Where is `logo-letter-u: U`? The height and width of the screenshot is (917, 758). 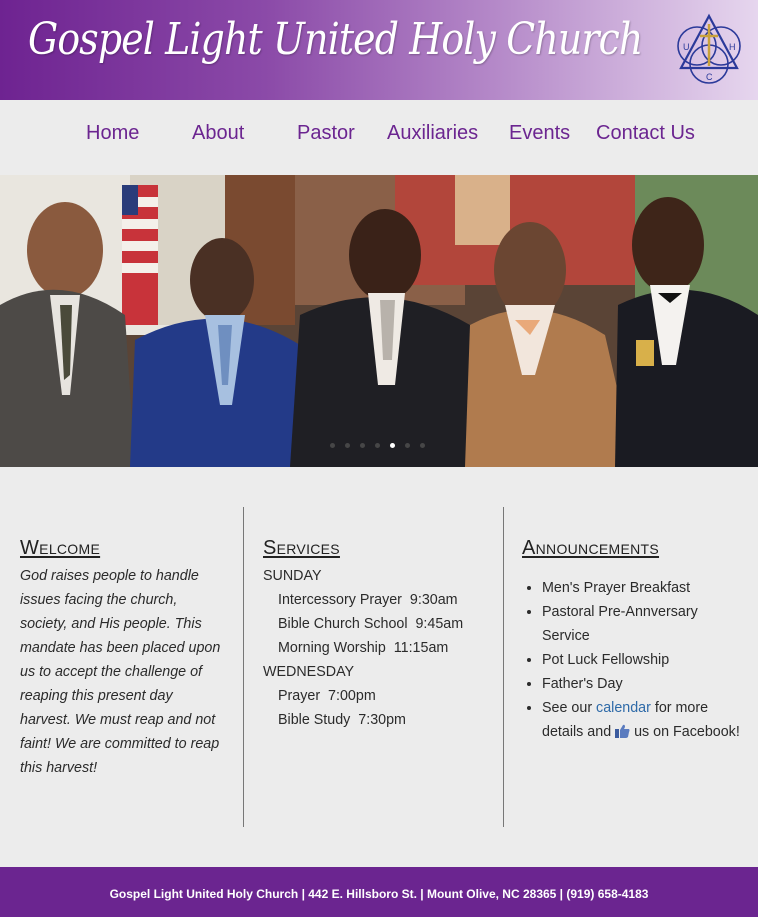 logo-letter-u: U is located at coordinates (686, 47).